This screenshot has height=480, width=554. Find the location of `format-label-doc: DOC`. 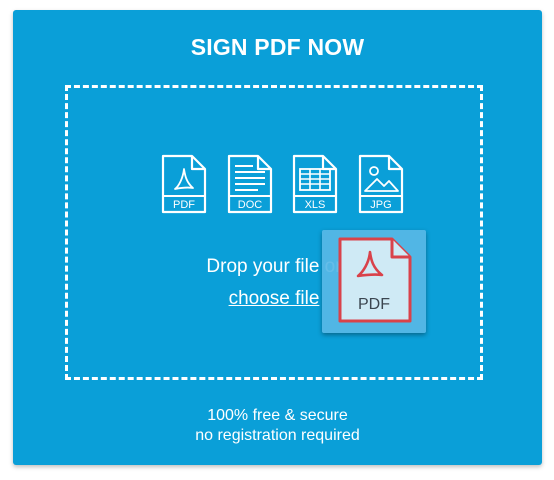

format-label-doc: DOC is located at coordinates (249, 205).